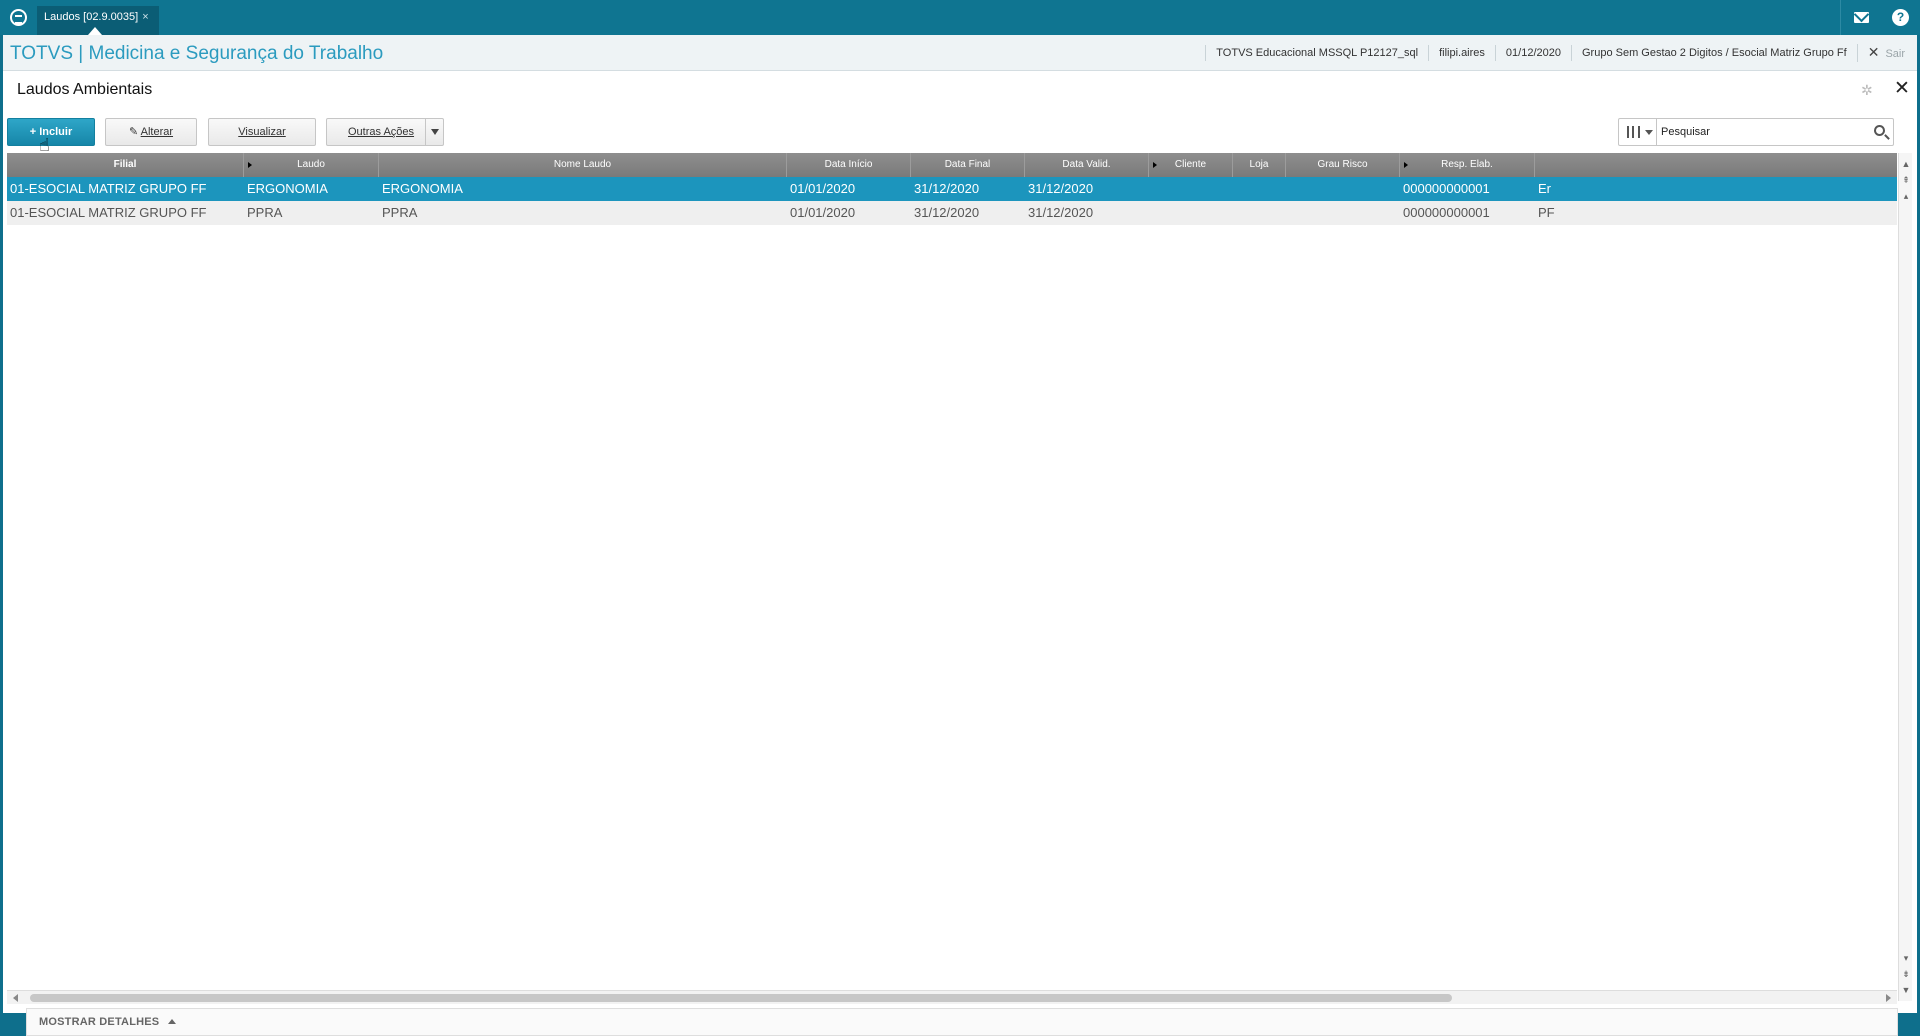  I want to click on help-icon: ?, so click(1900, 17).